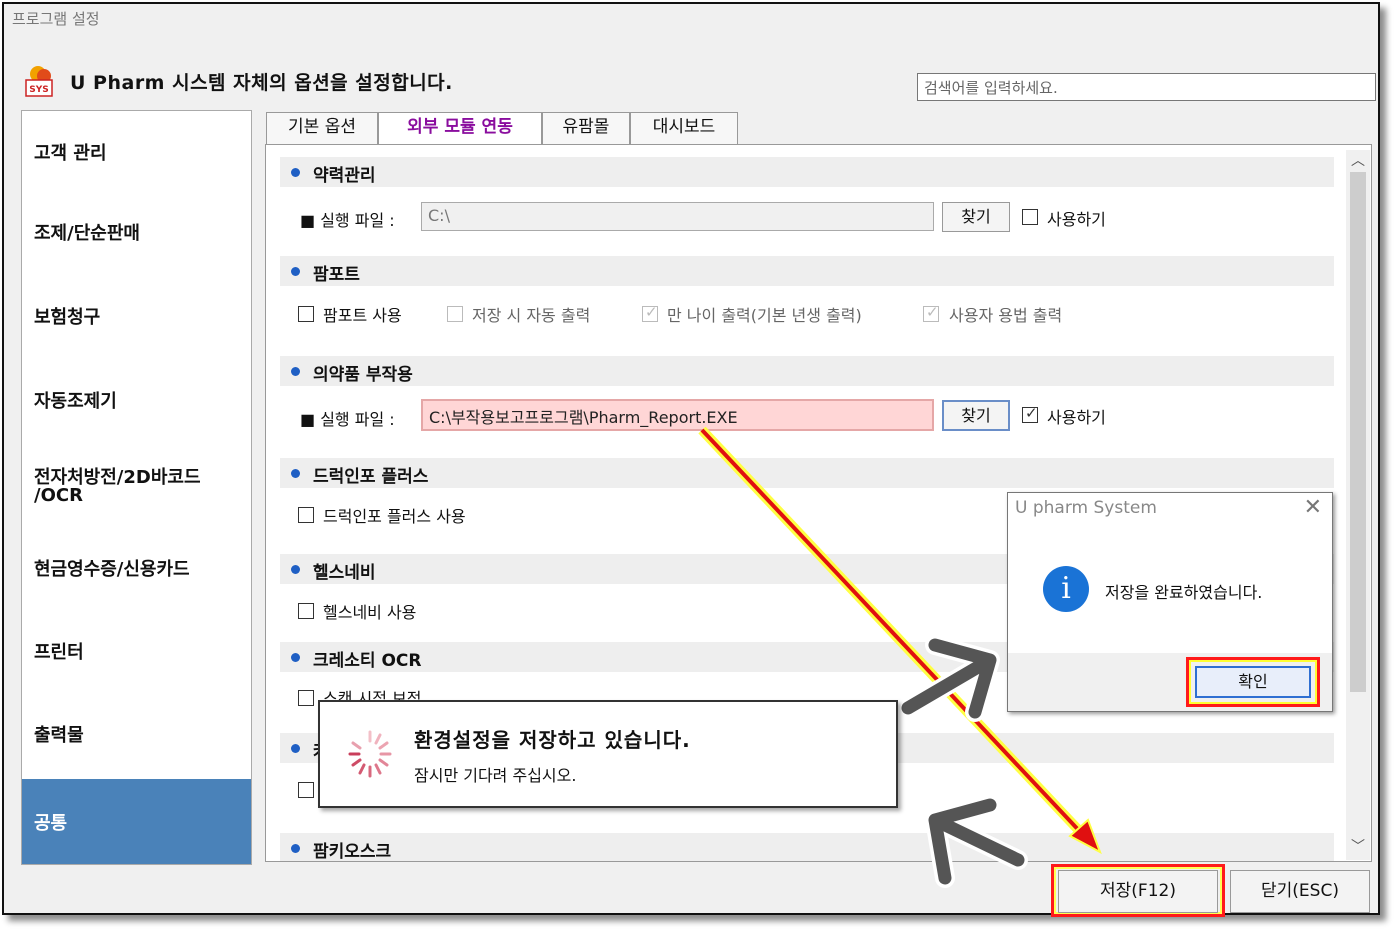 The height and width of the screenshot is (952, 1397). What do you see at coordinates (677, 415) in the screenshot?
I see `adverse-path-field: C:\부작용보고프로그램\Pharm_Report.EXE` at bounding box center [677, 415].